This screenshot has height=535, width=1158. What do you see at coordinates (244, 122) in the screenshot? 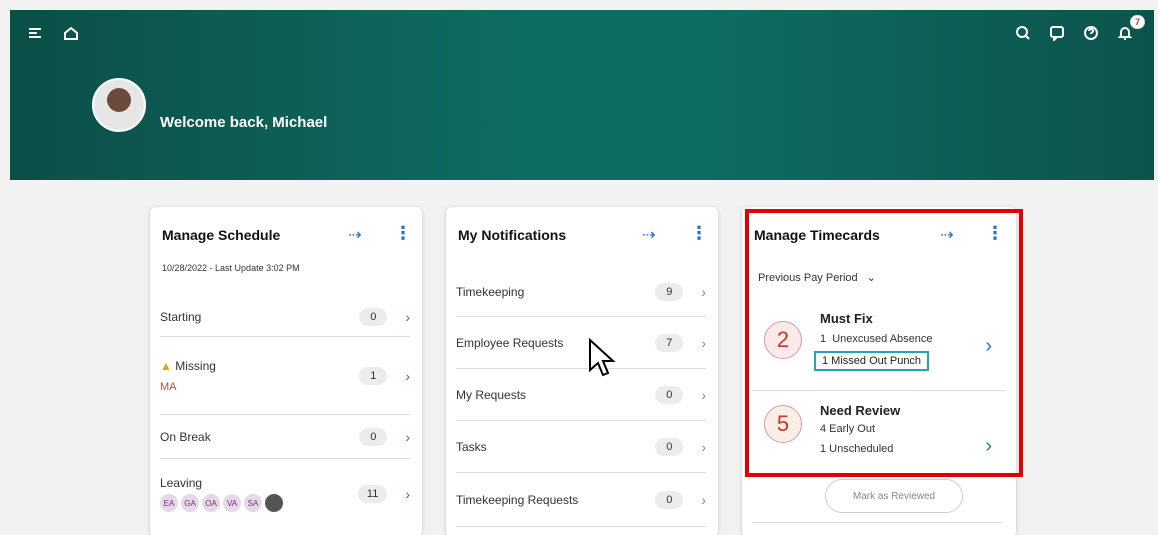
I see `welcome-text: Welcome back, Michael` at bounding box center [244, 122].